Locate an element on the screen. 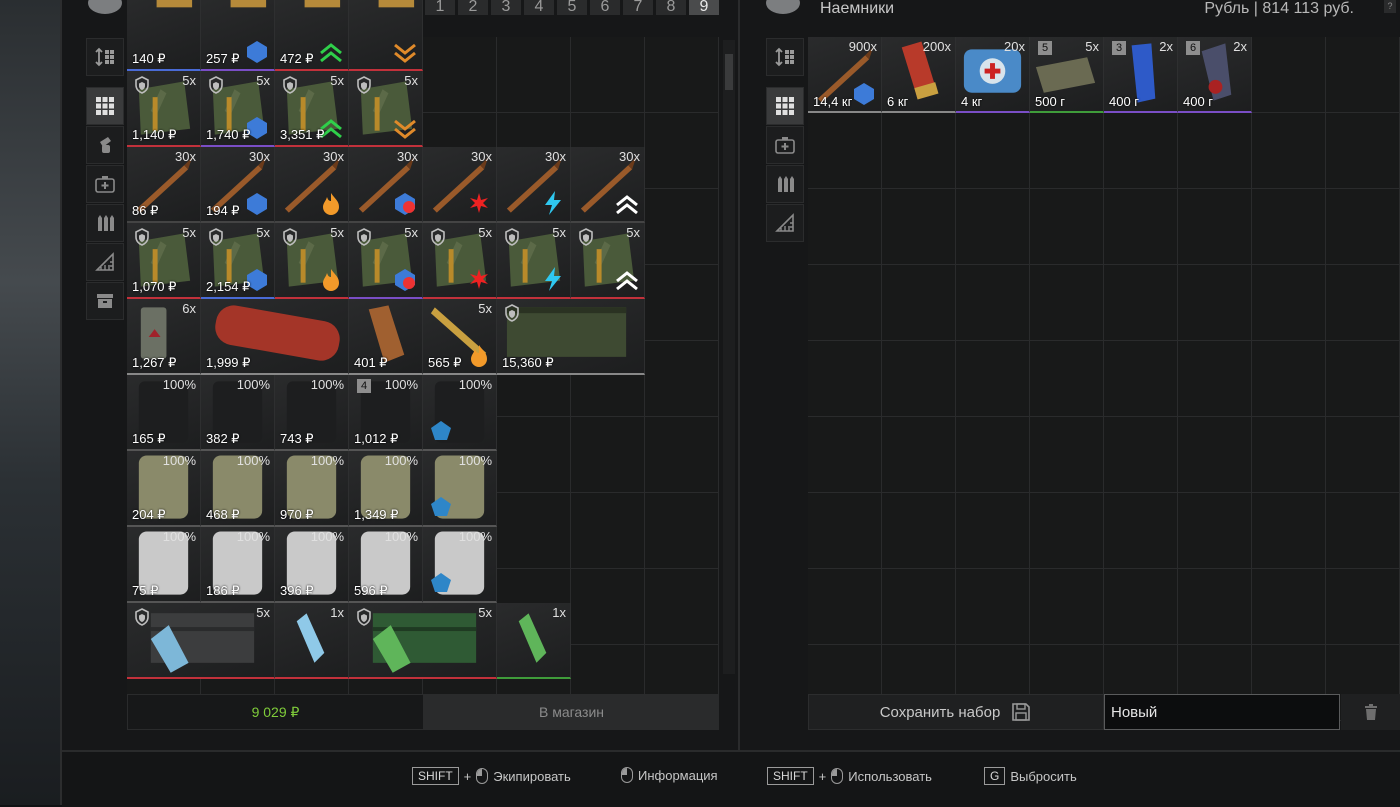  inventory-item is located at coordinates (386, 36).